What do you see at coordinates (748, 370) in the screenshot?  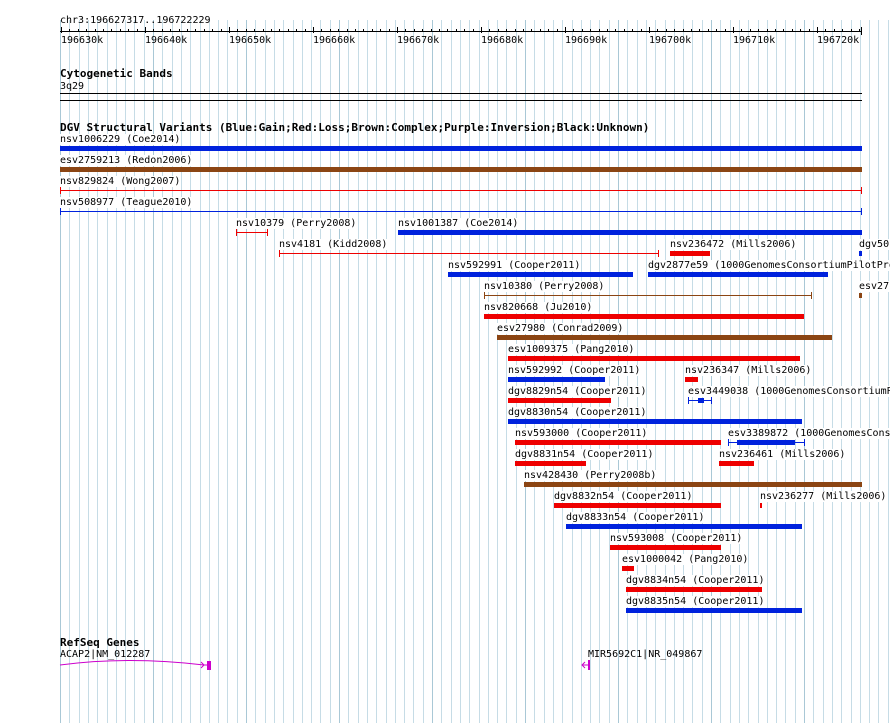 I see `dgv-label-nsv236347: nsv236347 (Mills2006)` at bounding box center [748, 370].